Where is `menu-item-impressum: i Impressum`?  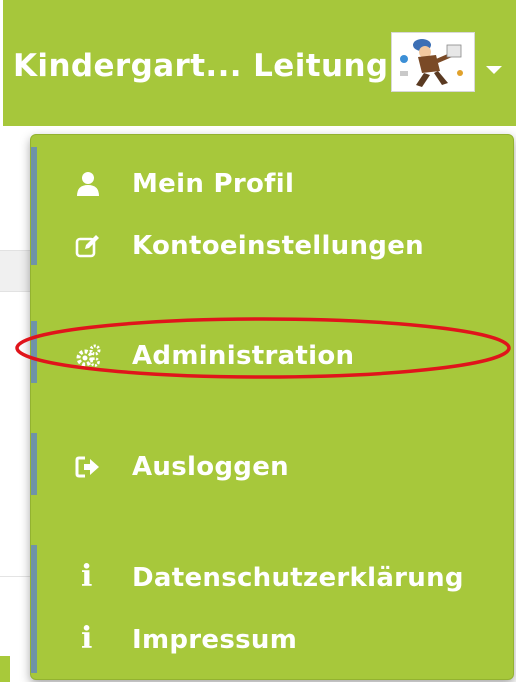 menu-item-impressum: i Impressum is located at coordinates (272, 640).